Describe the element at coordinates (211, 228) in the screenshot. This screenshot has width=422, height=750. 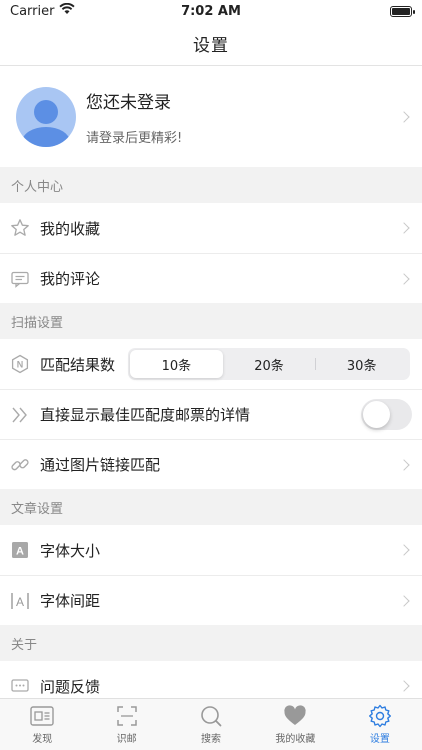
I see `favorites-row: 我的收藏` at that location.